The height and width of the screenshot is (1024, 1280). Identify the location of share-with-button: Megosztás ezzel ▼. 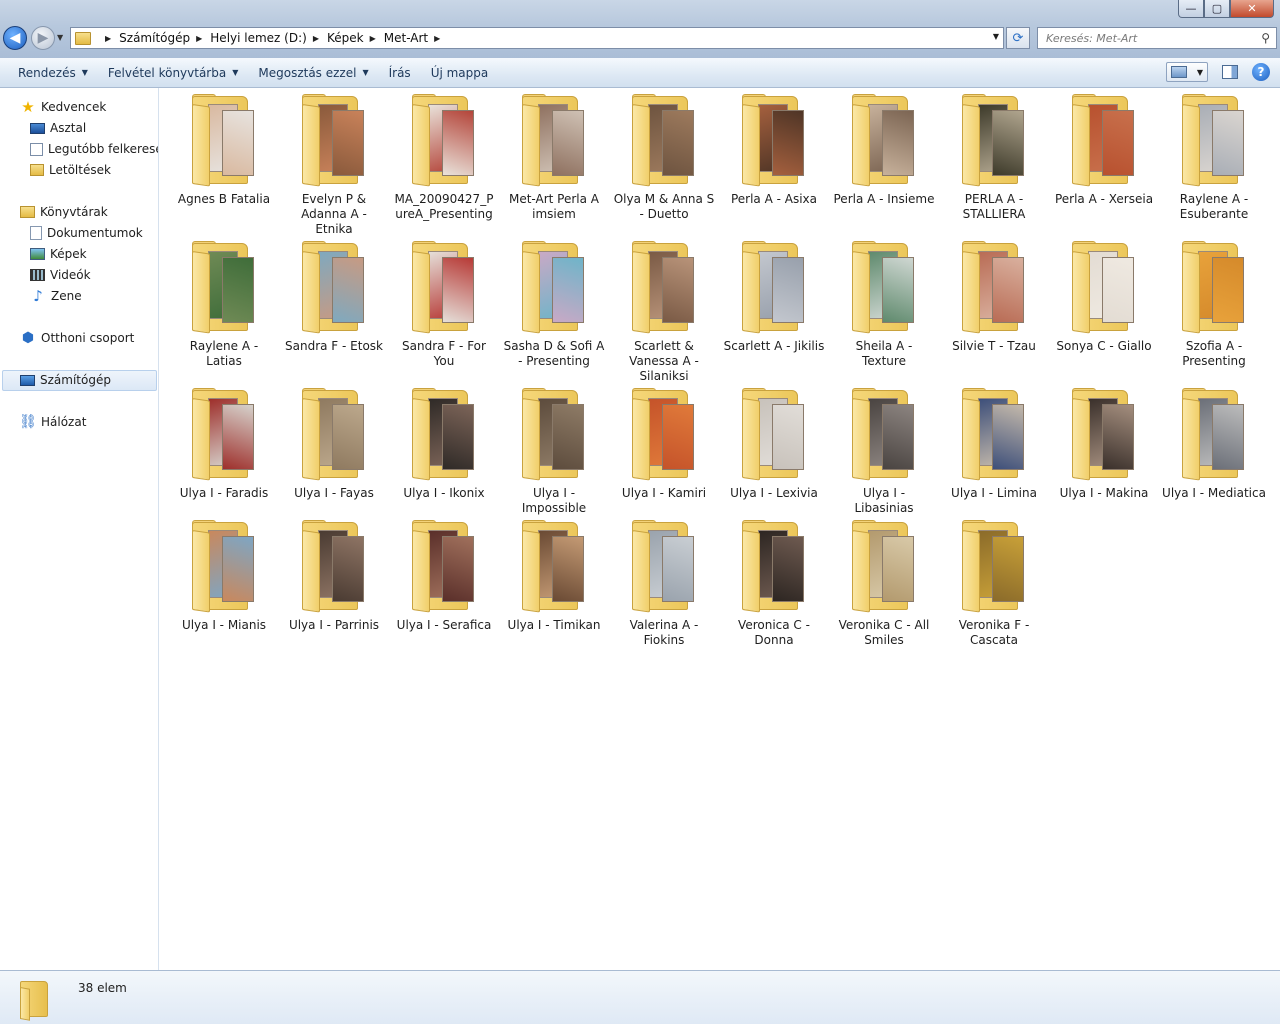
(313, 73).